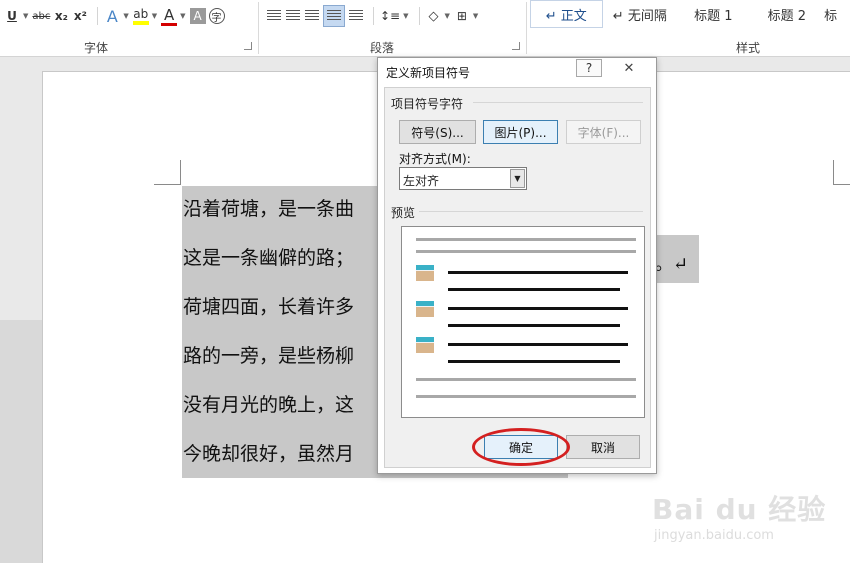 The image size is (850, 563). I want to click on font-toolbar: U ▼ abc x₂ x² A ▼ ab ▼ A ▼ A 字, so click(116, 16).